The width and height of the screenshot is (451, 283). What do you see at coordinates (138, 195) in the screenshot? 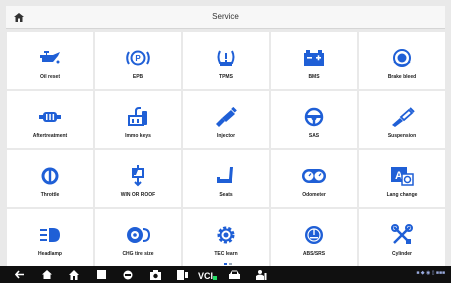
I see `tile-label: WIN OR ROOF` at bounding box center [138, 195].